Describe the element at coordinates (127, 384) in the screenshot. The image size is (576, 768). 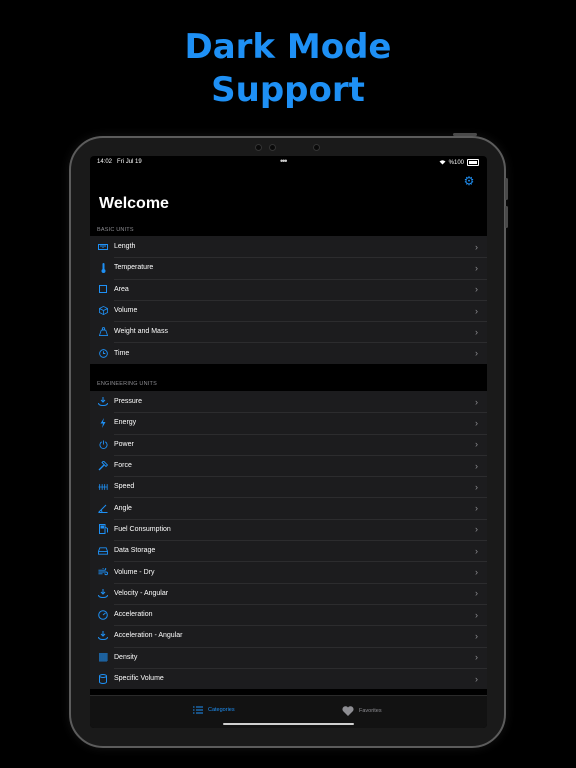
I see `section-header-engineering: ENGINEERING UNITS` at that location.